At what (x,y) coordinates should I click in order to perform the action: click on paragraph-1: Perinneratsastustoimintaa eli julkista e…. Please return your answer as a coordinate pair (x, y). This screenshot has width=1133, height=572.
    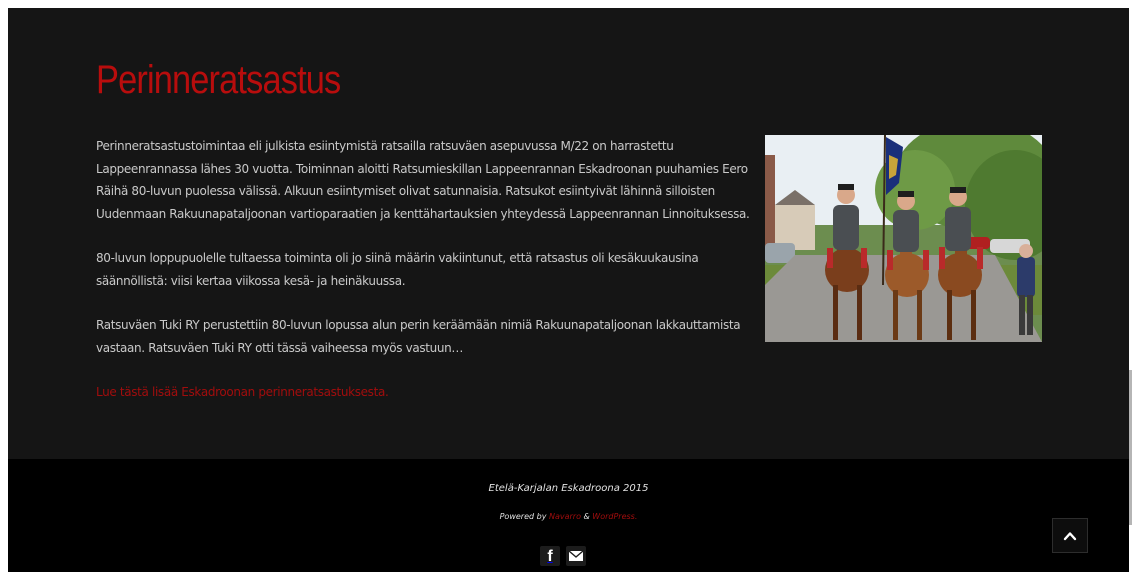
    Looking at the image, I should click on (423, 180).